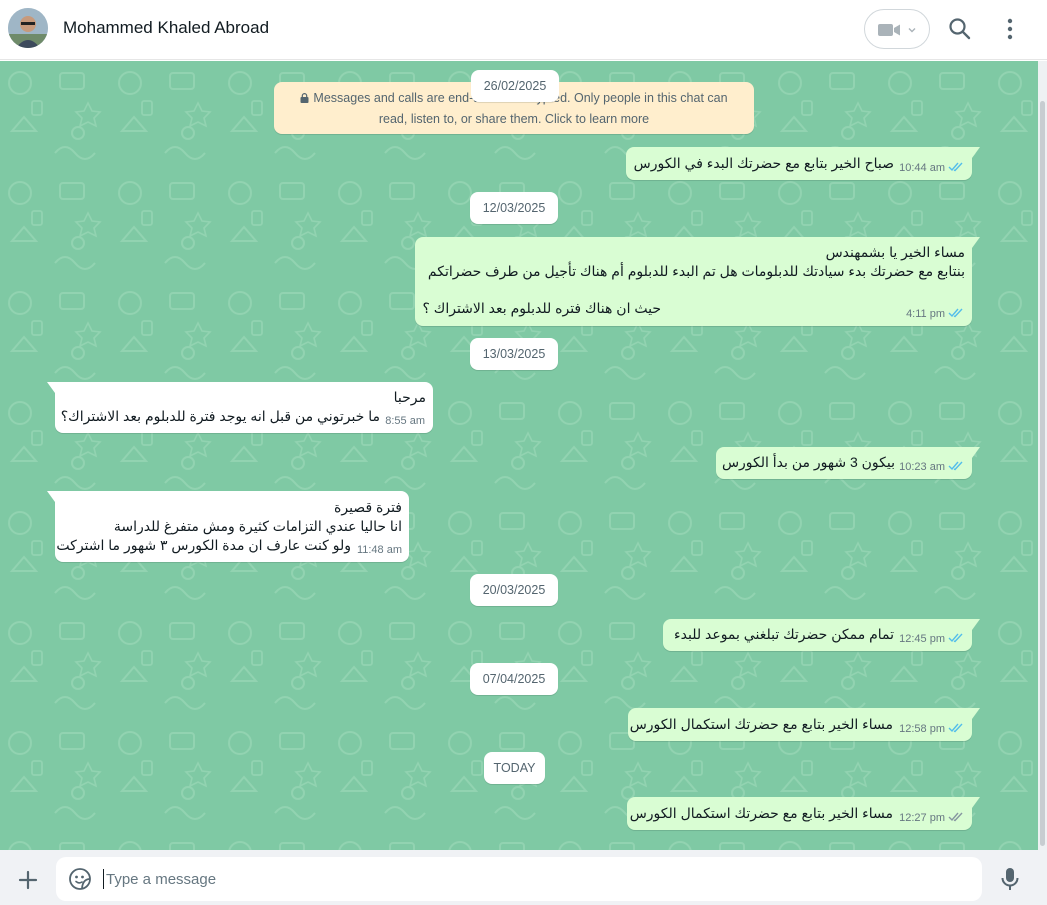 Image resolution: width=1047 pixels, height=905 pixels. What do you see at coordinates (541, 308) in the screenshot?
I see `message-text: حيث ان هناك فتره للدبلوم بعد الاشتراك ؟` at bounding box center [541, 308].